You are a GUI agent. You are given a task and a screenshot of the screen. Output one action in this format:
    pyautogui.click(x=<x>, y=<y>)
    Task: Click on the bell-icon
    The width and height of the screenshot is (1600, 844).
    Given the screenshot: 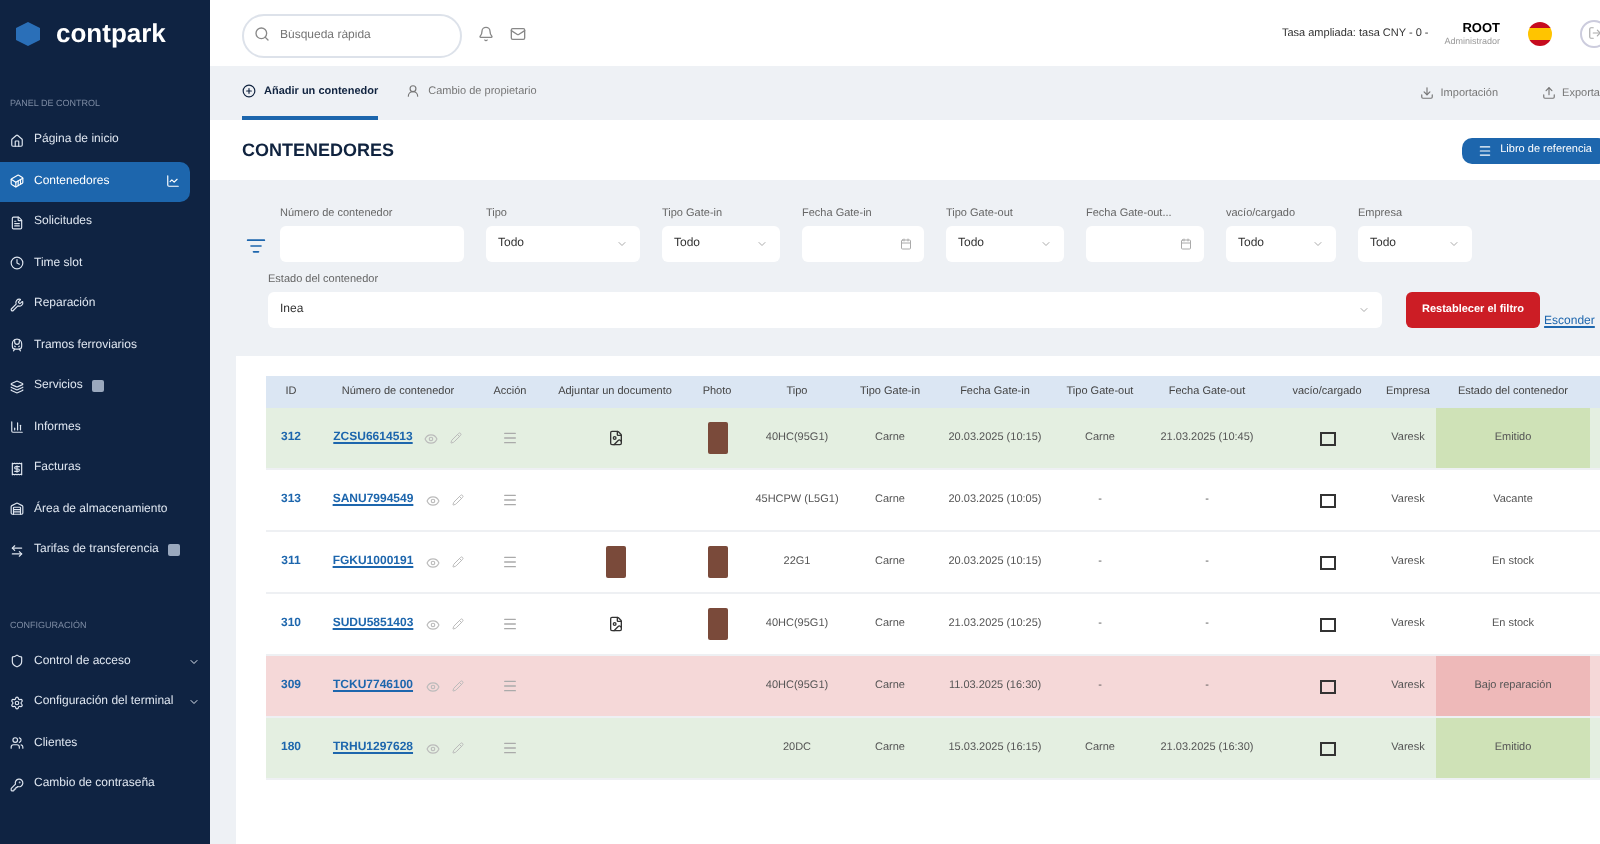 What is the action you would take?
    pyautogui.click(x=486, y=33)
    